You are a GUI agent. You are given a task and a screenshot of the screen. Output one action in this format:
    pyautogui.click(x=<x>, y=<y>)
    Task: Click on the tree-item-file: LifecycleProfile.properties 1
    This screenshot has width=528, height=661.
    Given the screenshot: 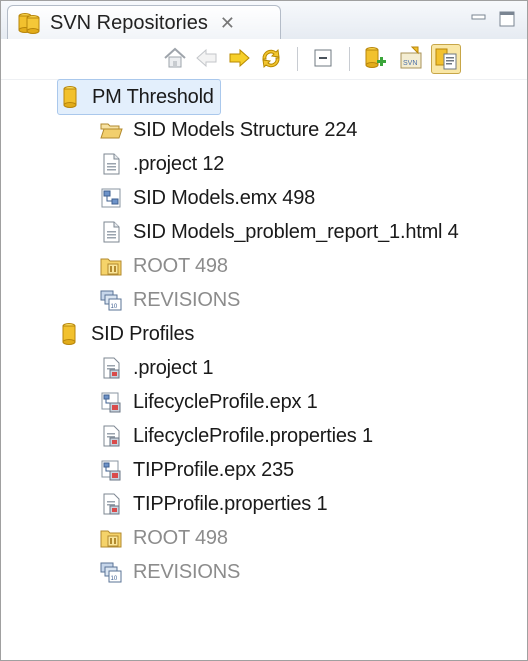 What is the action you would take?
    pyautogui.click(x=236, y=436)
    